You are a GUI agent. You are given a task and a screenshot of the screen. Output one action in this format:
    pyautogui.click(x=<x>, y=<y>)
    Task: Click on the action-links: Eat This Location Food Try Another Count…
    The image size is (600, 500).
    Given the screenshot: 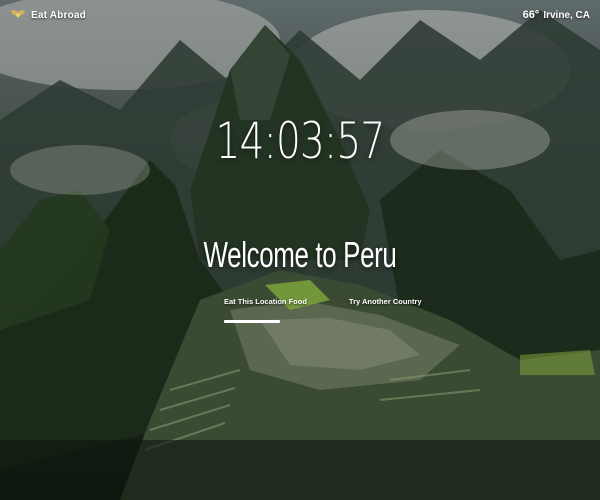 What is the action you would take?
    pyautogui.click(x=323, y=301)
    